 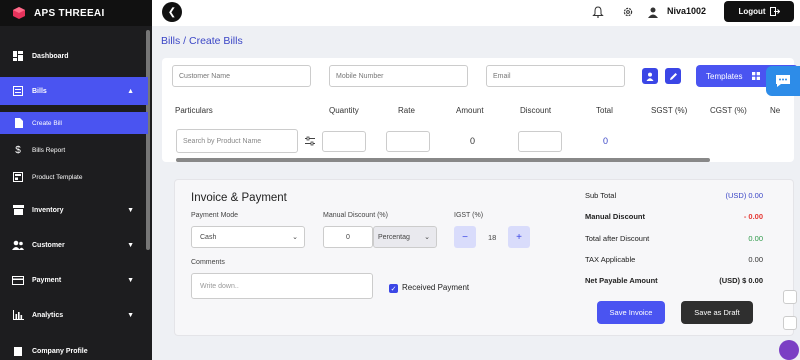 I want to click on mobile-number-placeholder: Mobile Number, so click(x=360, y=76).